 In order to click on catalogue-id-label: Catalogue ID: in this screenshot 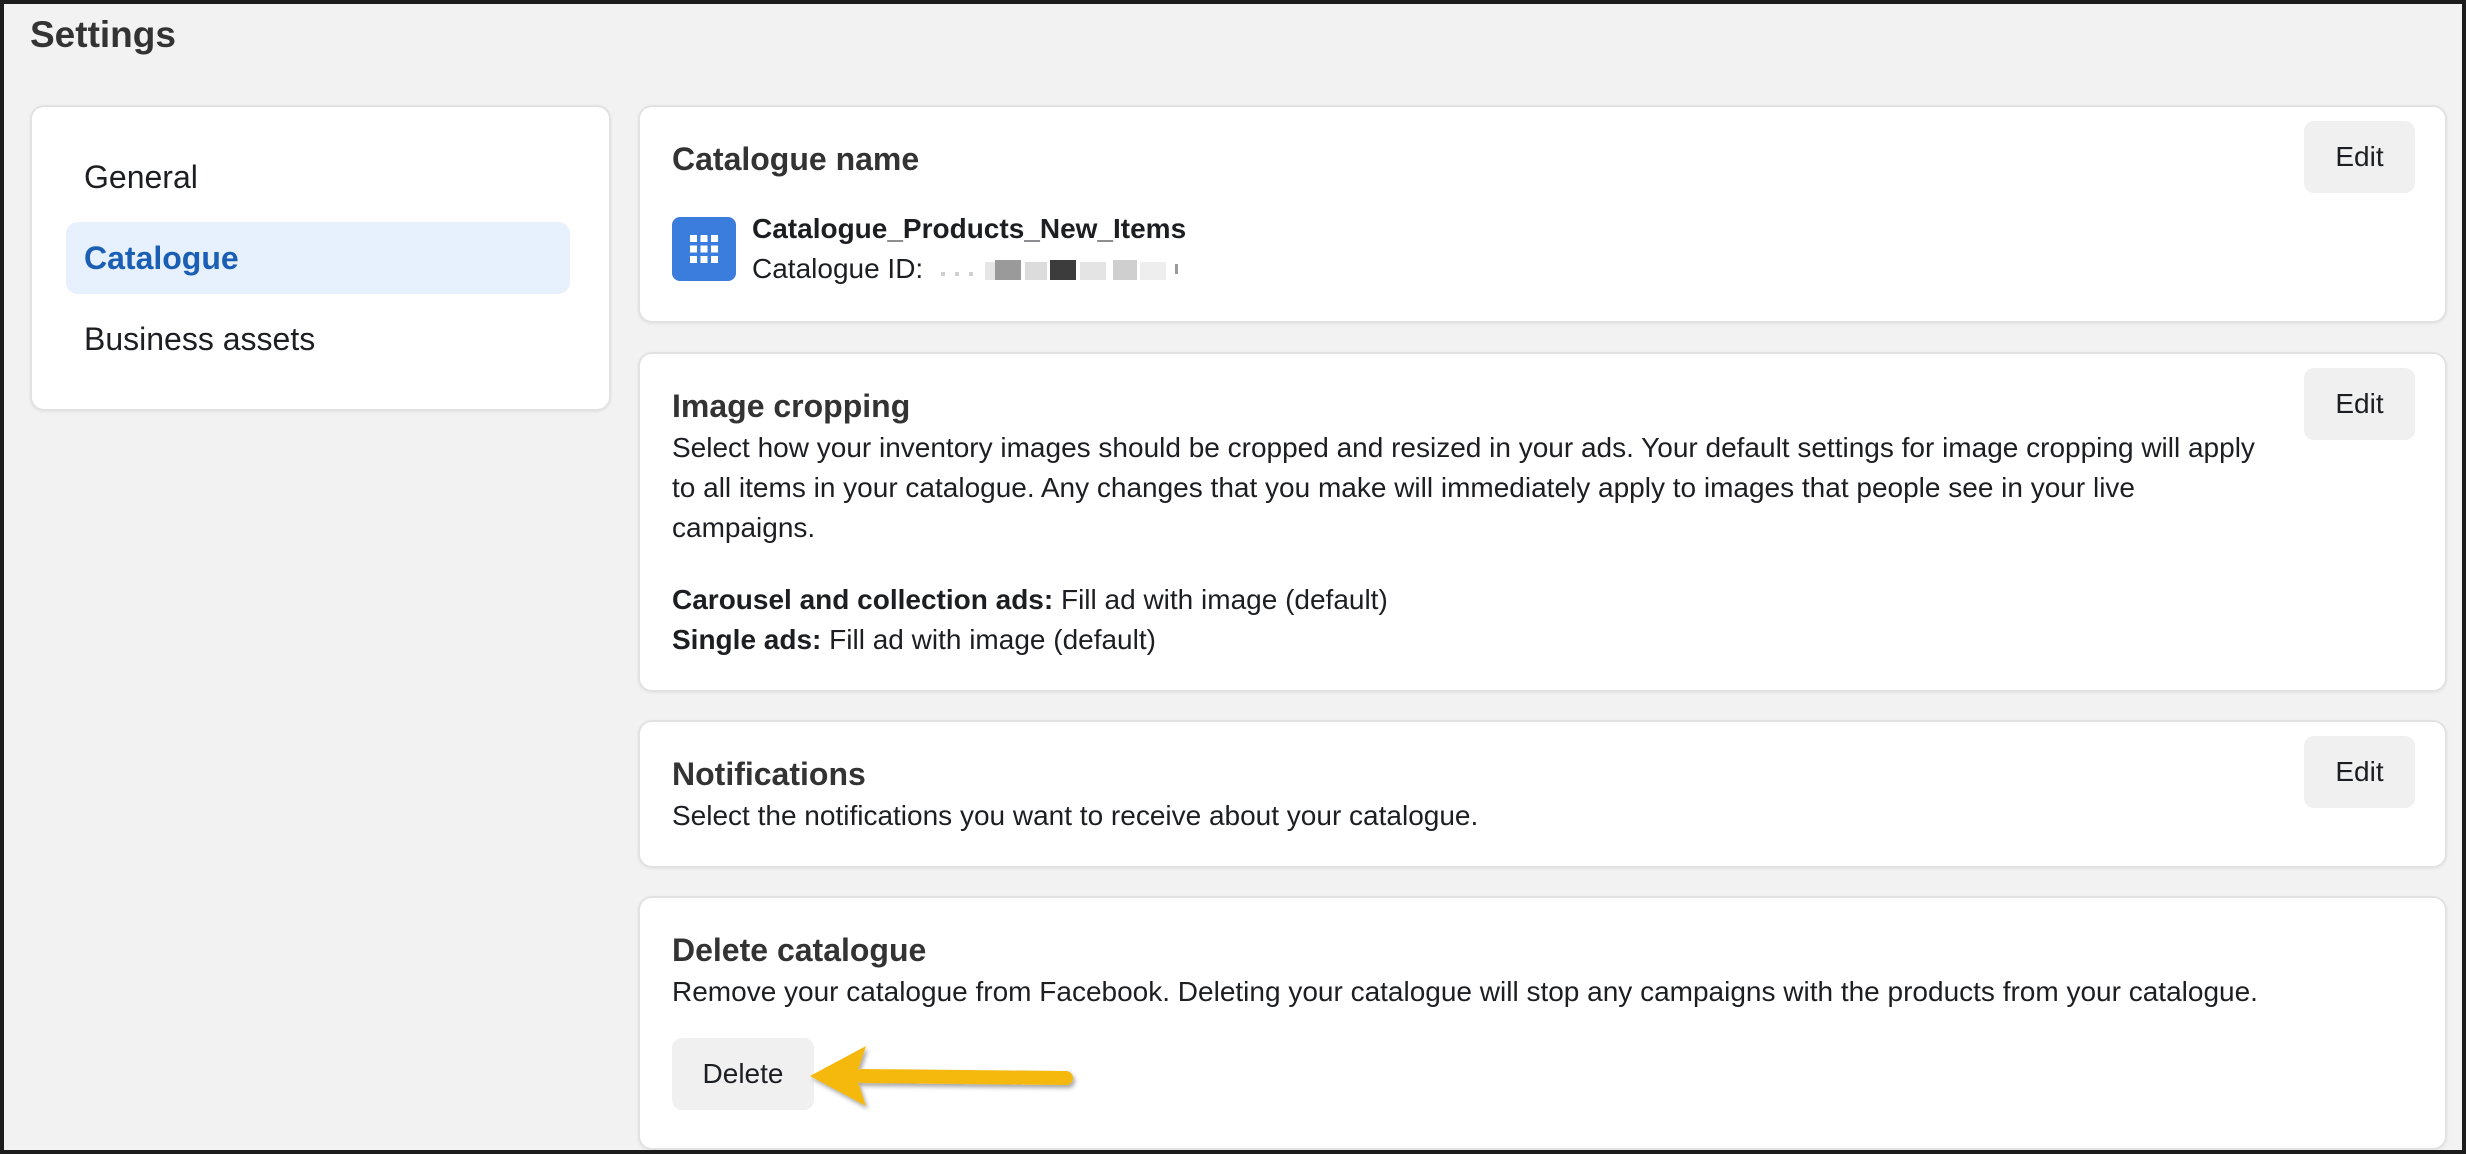, I will do `click(838, 268)`.